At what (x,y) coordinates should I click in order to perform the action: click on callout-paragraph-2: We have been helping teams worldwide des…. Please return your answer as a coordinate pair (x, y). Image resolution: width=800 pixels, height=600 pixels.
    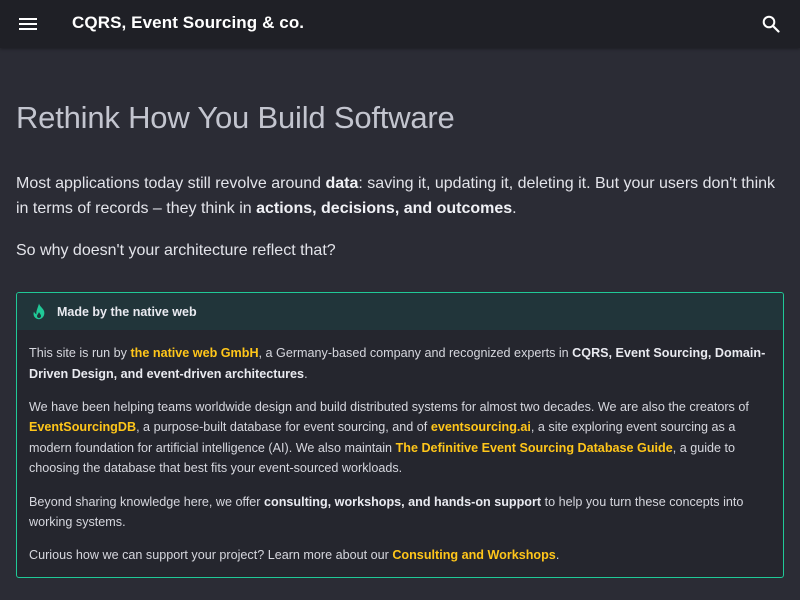
    Looking at the image, I should click on (400, 438).